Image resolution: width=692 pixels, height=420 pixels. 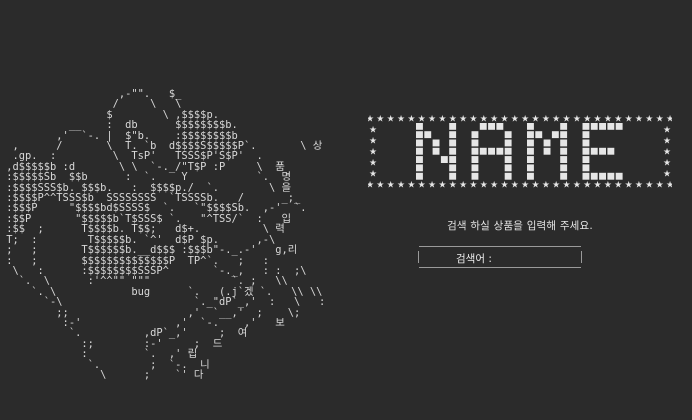 What do you see at coordinates (474, 259) in the screenshot?
I see `search-label: 검색어 :` at bounding box center [474, 259].